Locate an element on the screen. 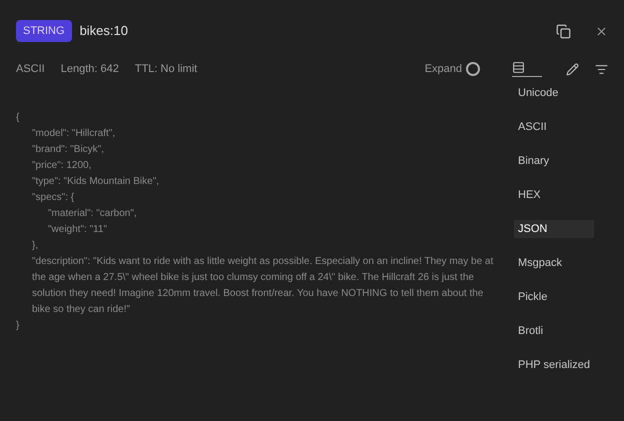  edit-icon is located at coordinates (572, 69).